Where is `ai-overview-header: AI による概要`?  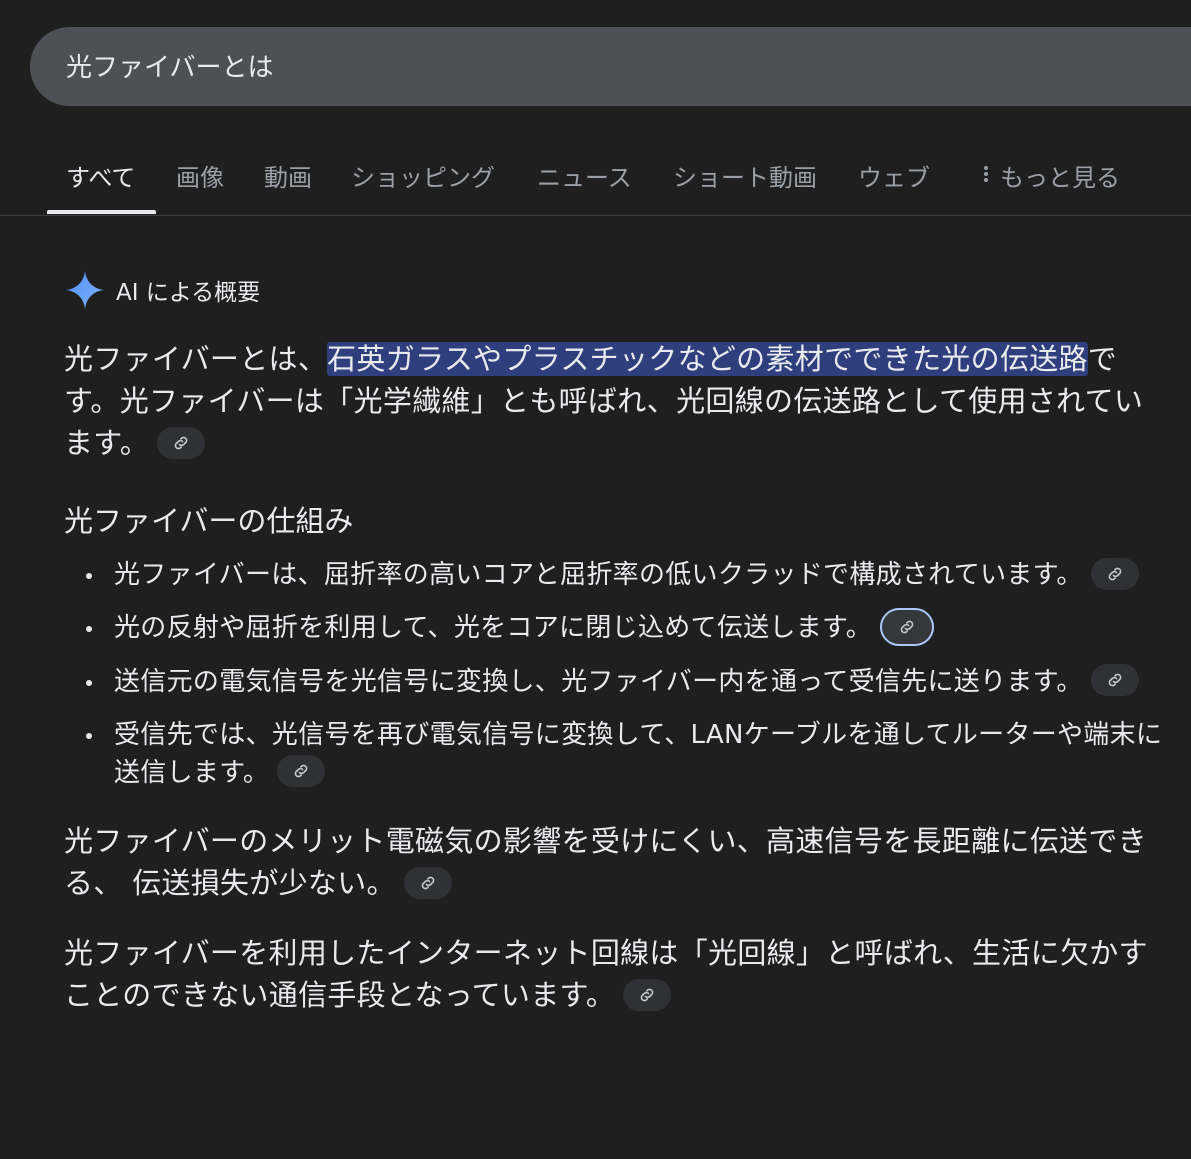
ai-overview-header: AI による概要 is located at coordinates (162, 290).